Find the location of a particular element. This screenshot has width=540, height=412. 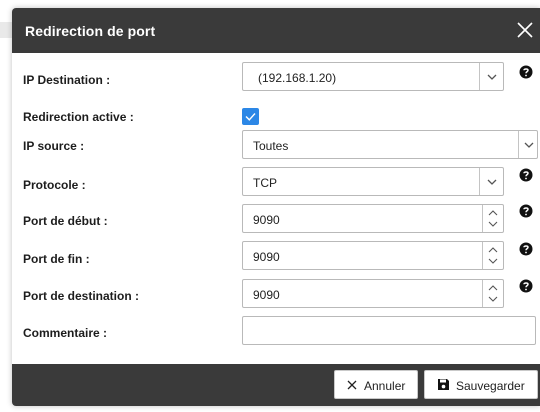

port-debut-label: Port de début : is located at coordinates (65, 221).